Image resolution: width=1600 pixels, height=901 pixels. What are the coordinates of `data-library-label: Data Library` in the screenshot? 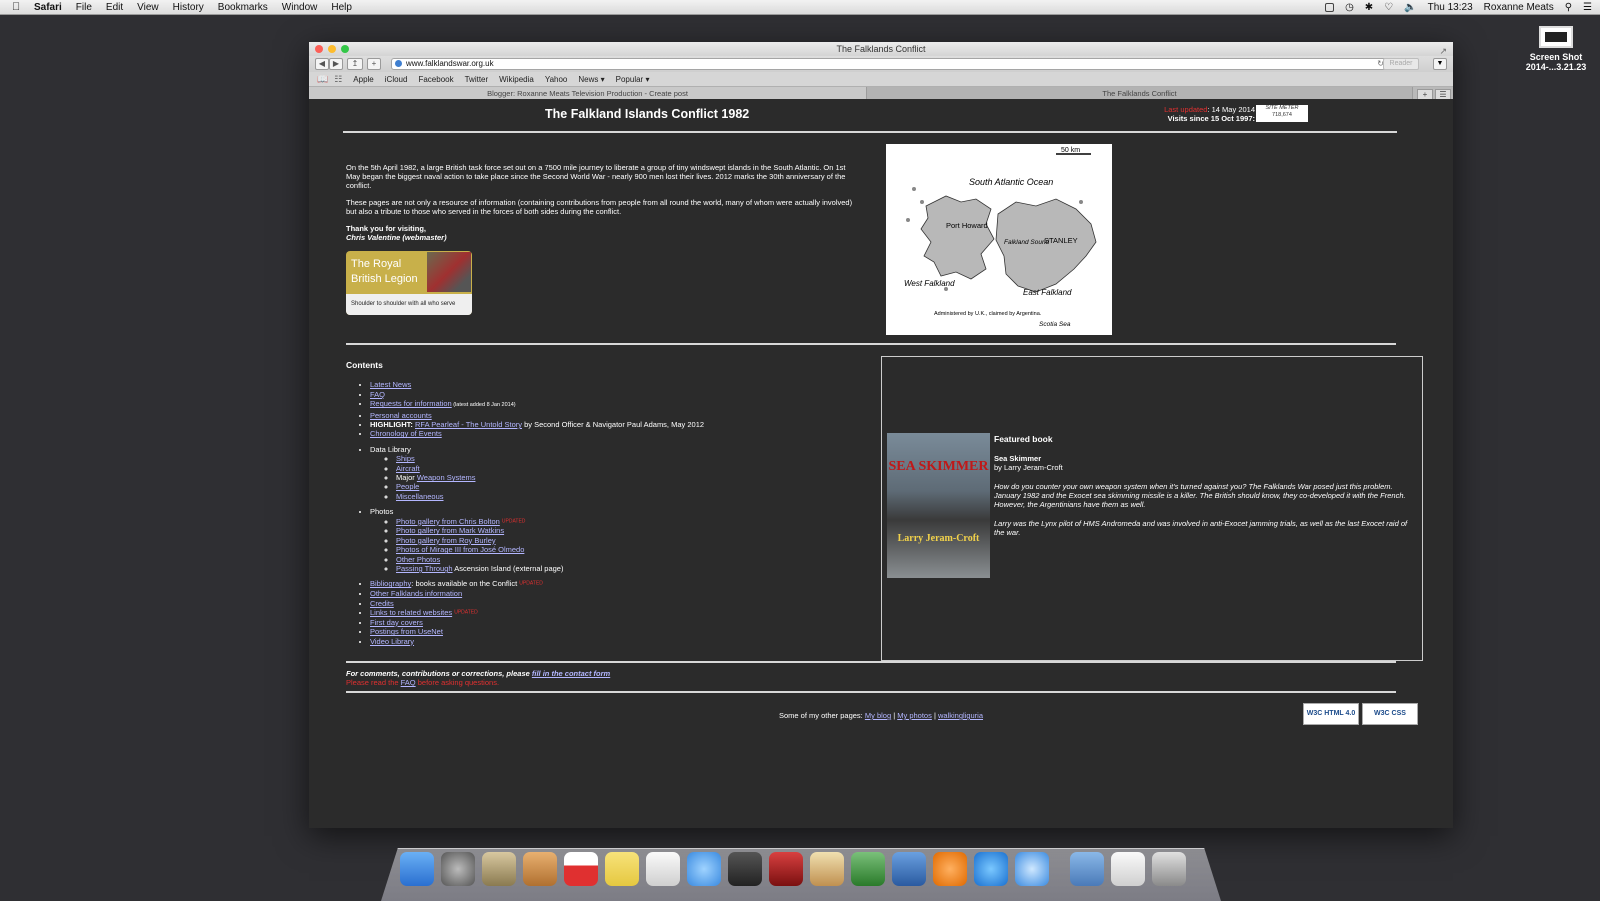 It's located at (390, 449).